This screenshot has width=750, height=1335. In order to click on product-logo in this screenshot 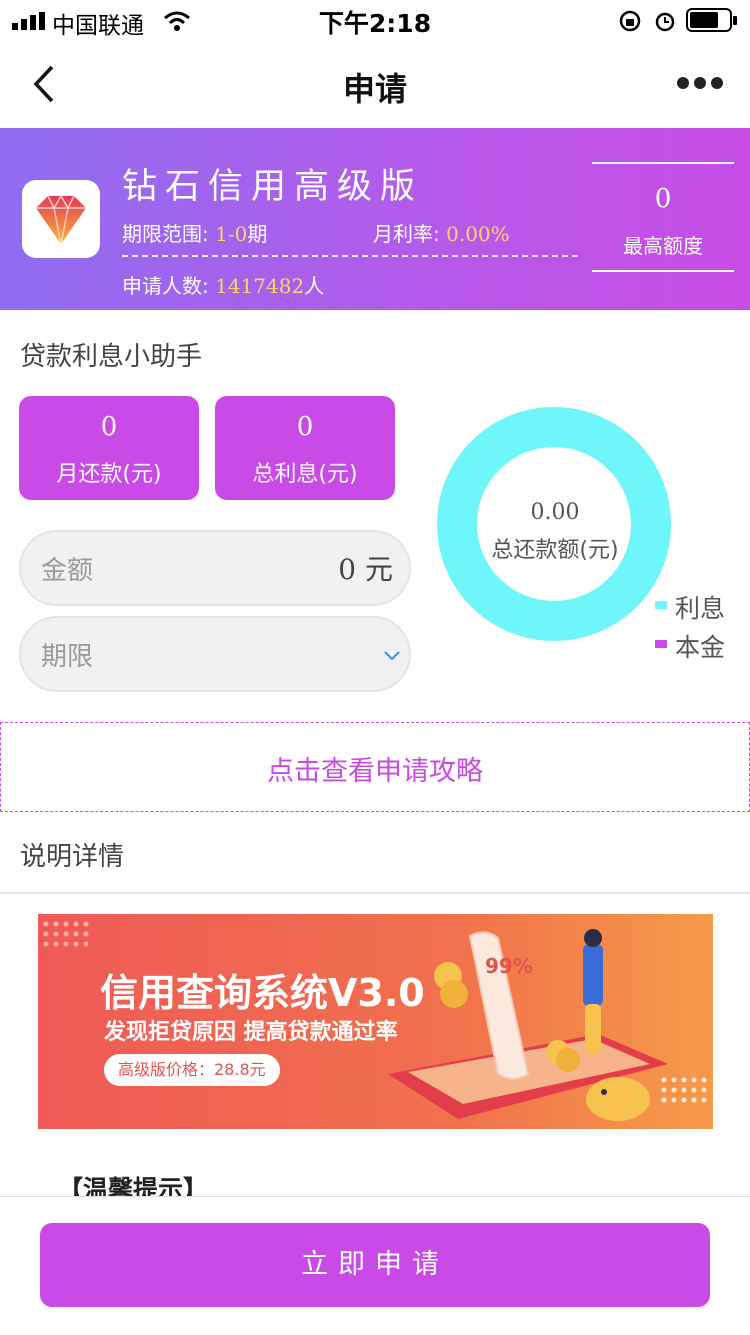, I will do `click(61, 219)`.